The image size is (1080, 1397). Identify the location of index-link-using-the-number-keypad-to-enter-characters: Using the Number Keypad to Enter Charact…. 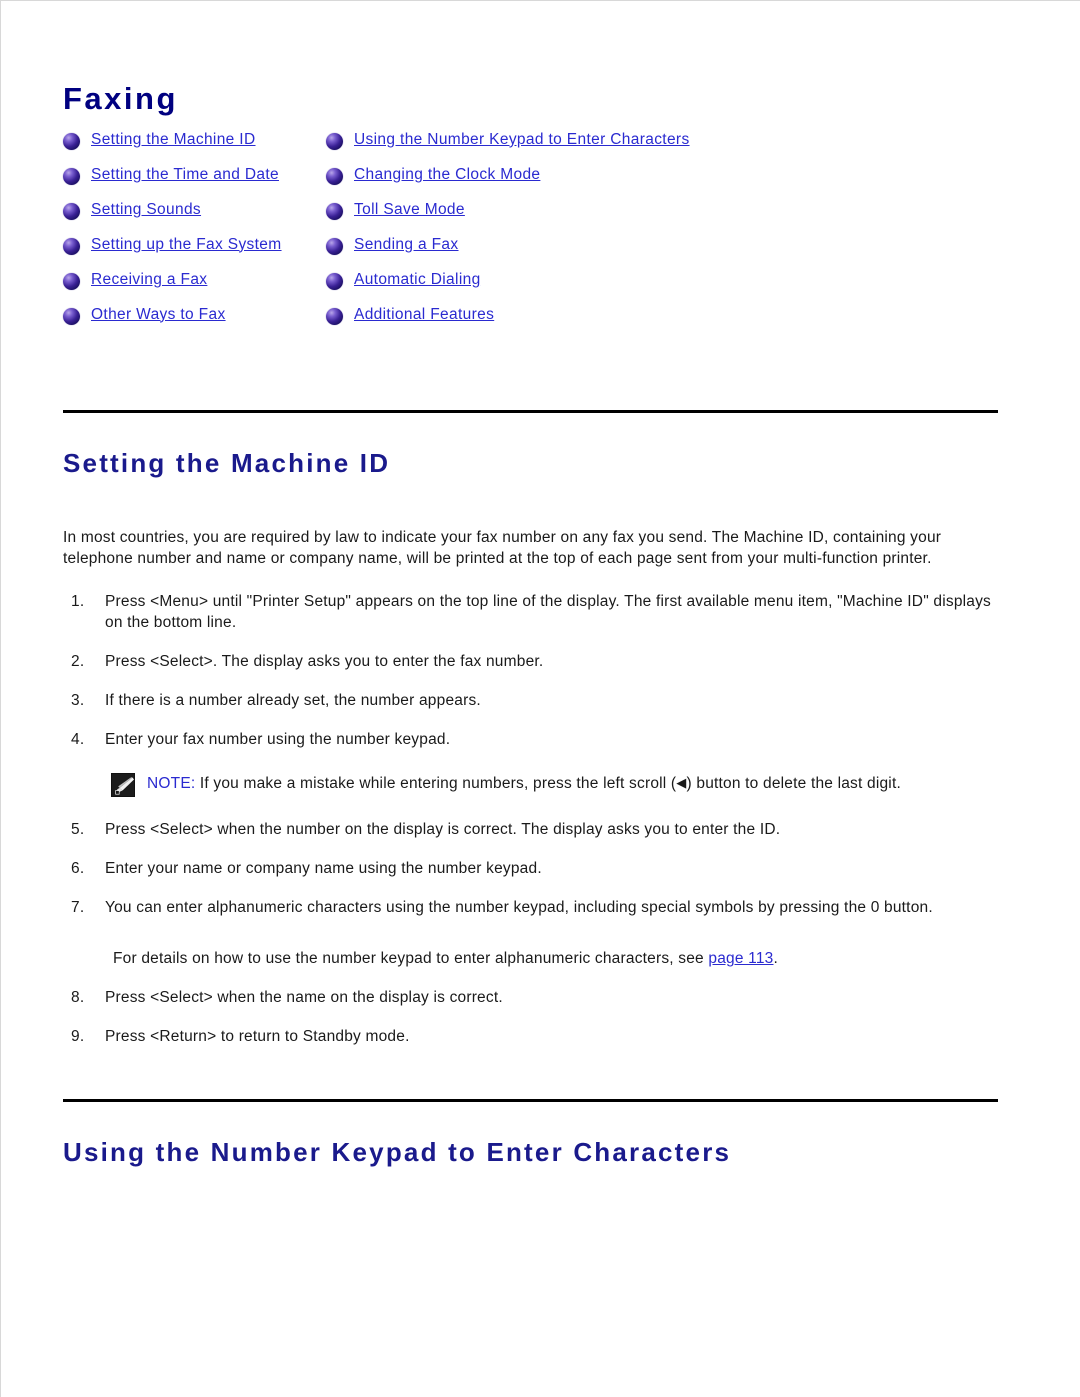
(522, 140).